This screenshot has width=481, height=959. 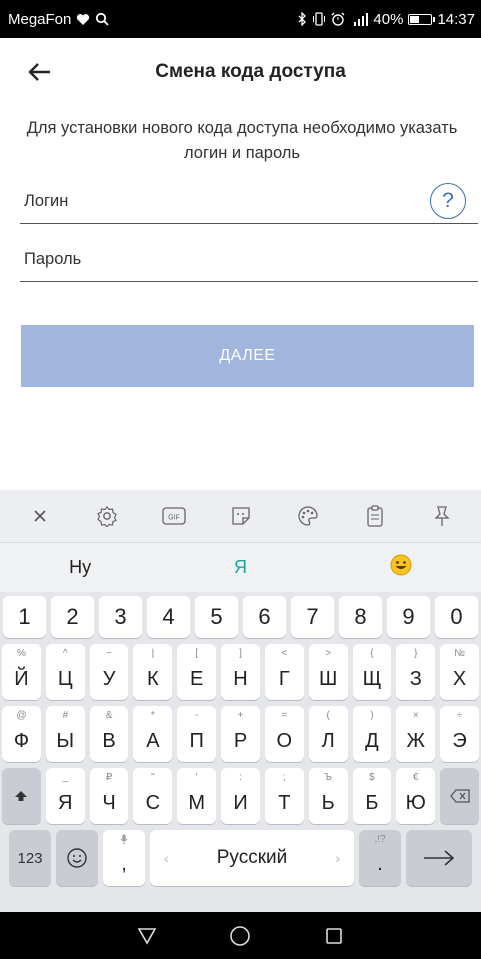 What do you see at coordinates (375, 516) in the screenshot?
I see `clipboard-icon` at bounding box center [375, 516].